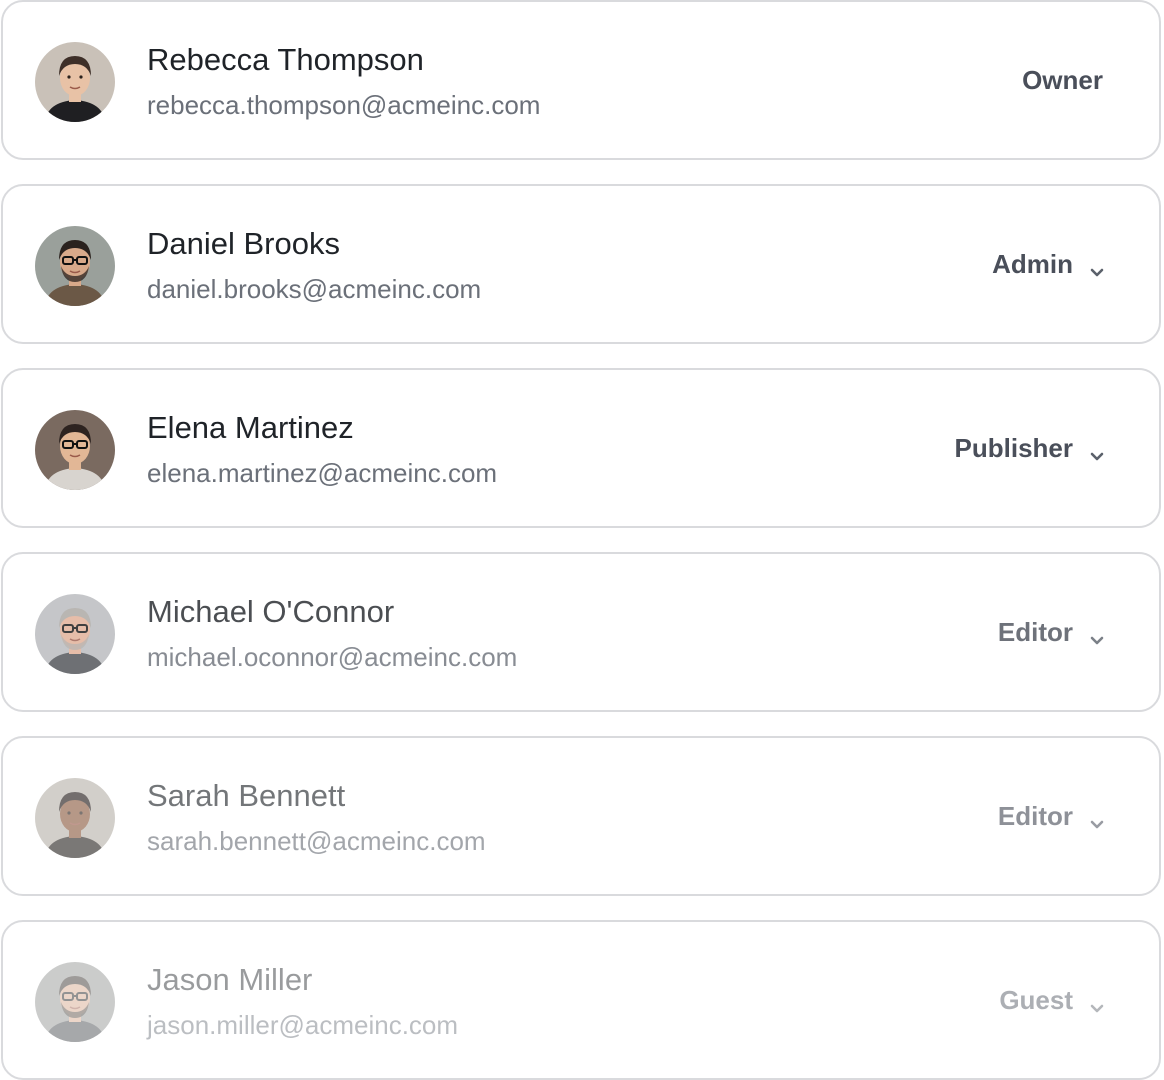 The image size is (1164, 1080). What do you see at coordinates (1013, 447) in the screenshot?
I see `role-dropdown-label: Publisher` at bounding box center [1013, 447].